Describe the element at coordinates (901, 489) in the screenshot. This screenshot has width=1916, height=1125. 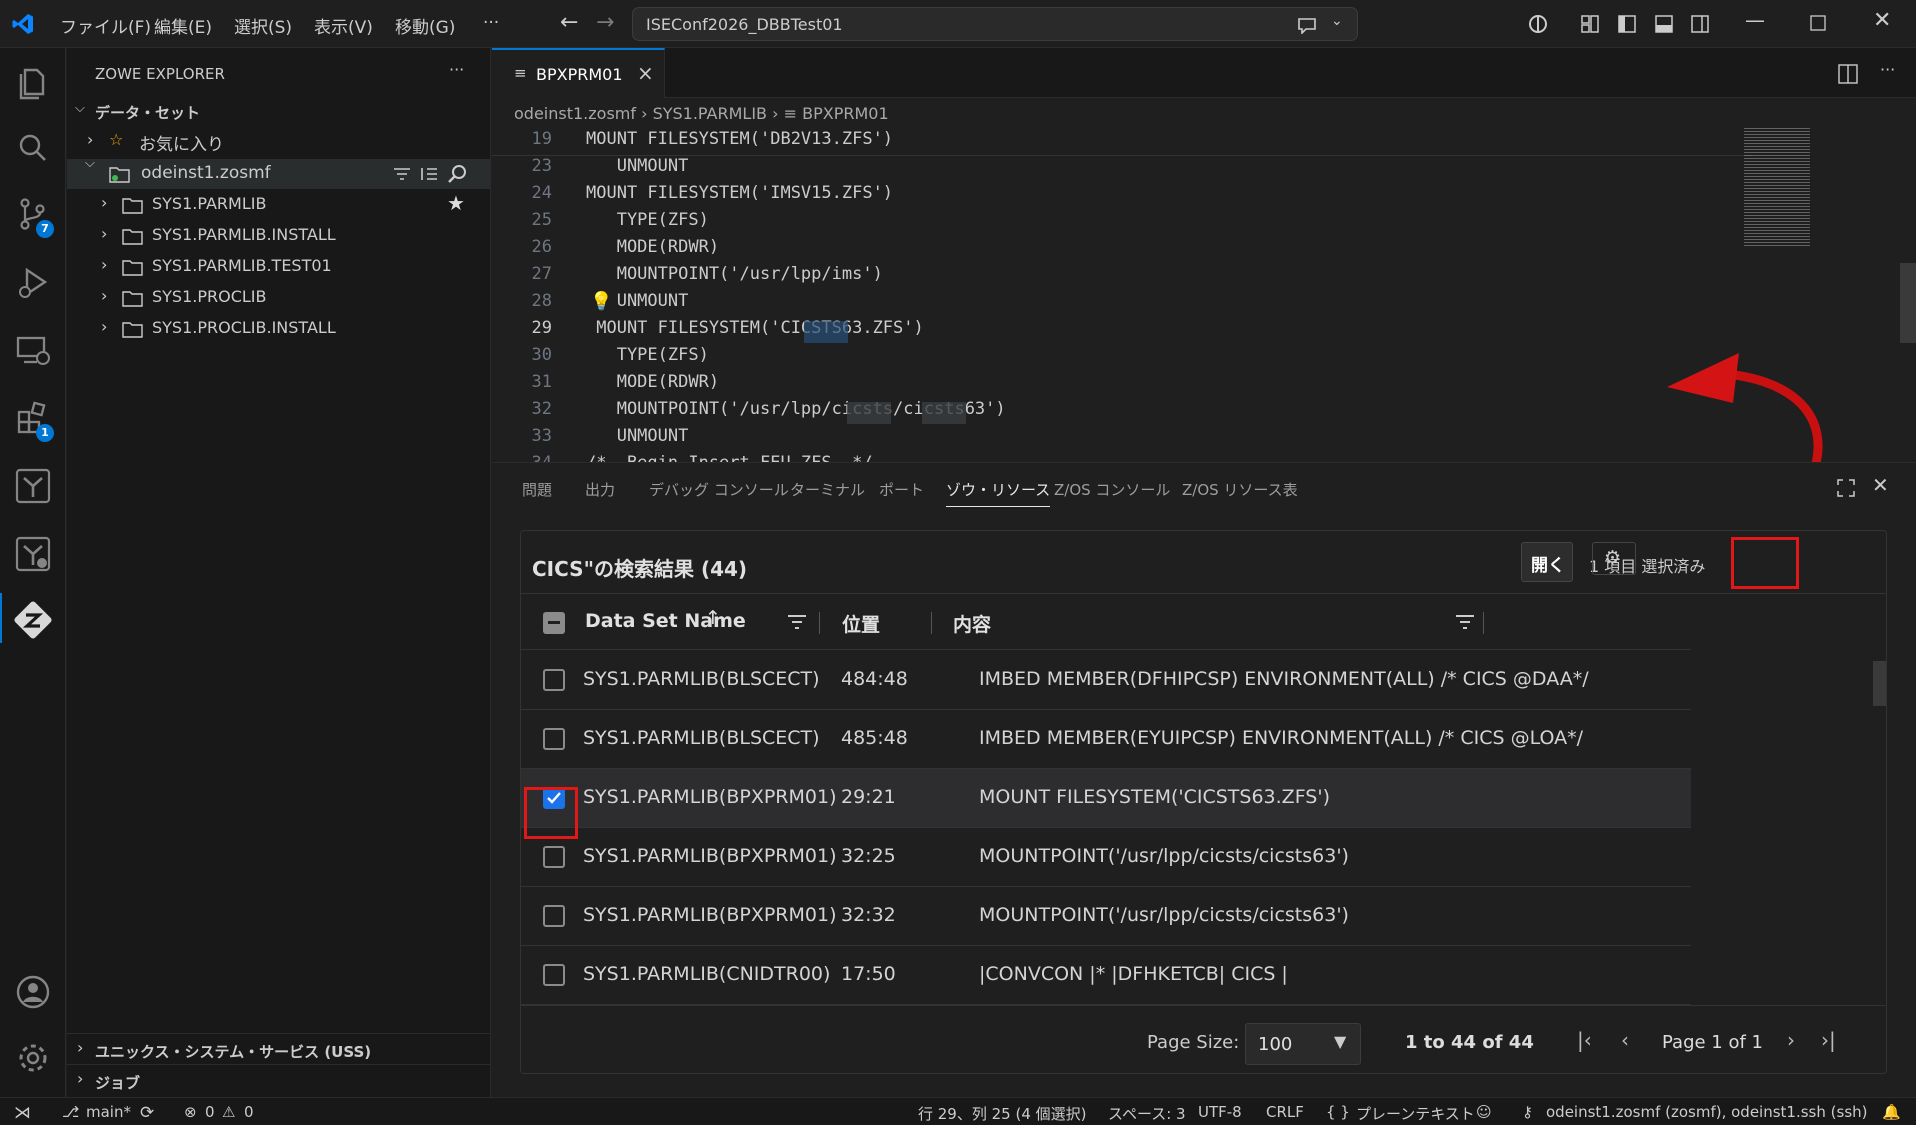
I see `tab-ports: ポート` at that location.